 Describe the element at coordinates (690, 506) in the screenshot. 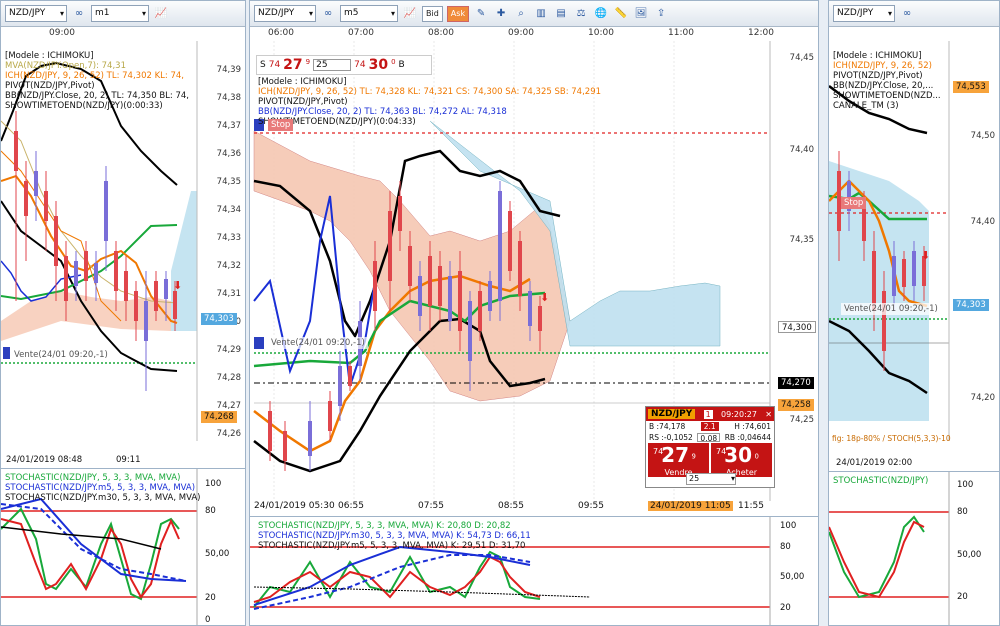

I see `date-highlight: 24/01/2019 11:05` at that location.